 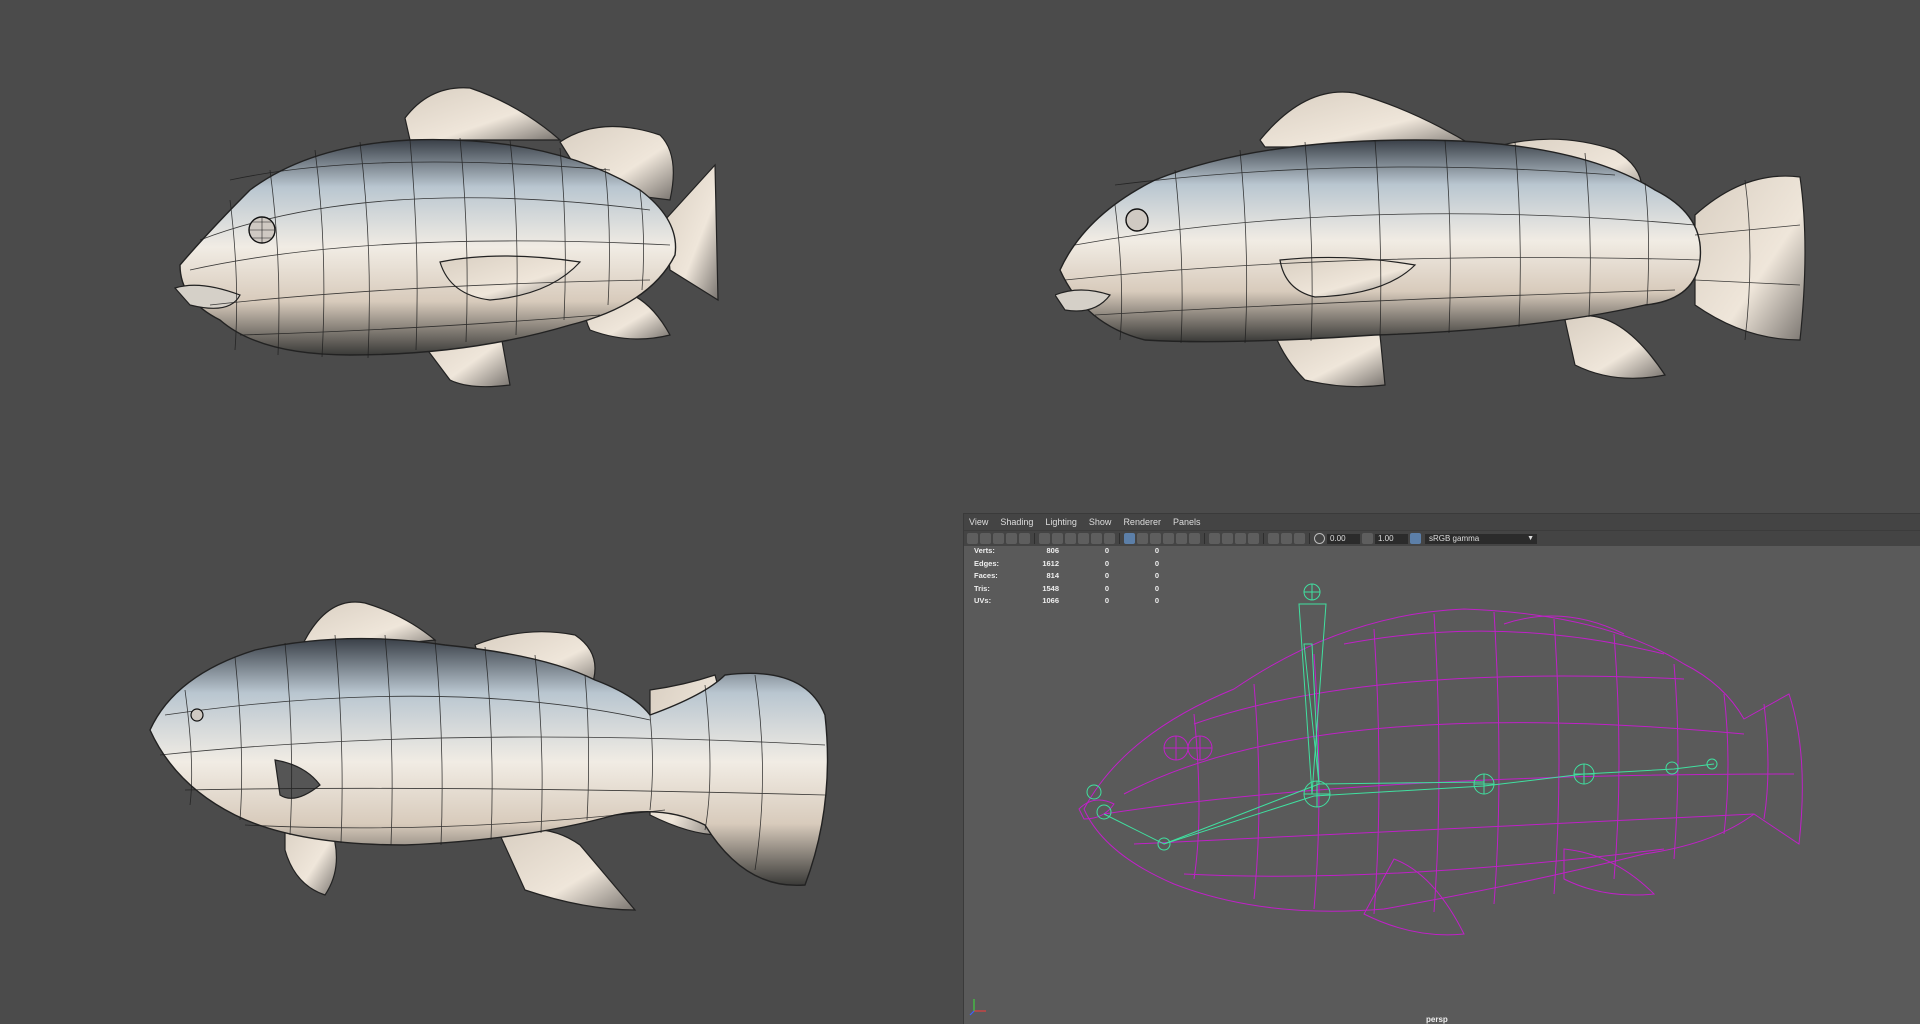 What do you see at coordinates (490, 760) in the screenshot?
I see `fish-render-bottom-left` at bounding box center [490, 760].